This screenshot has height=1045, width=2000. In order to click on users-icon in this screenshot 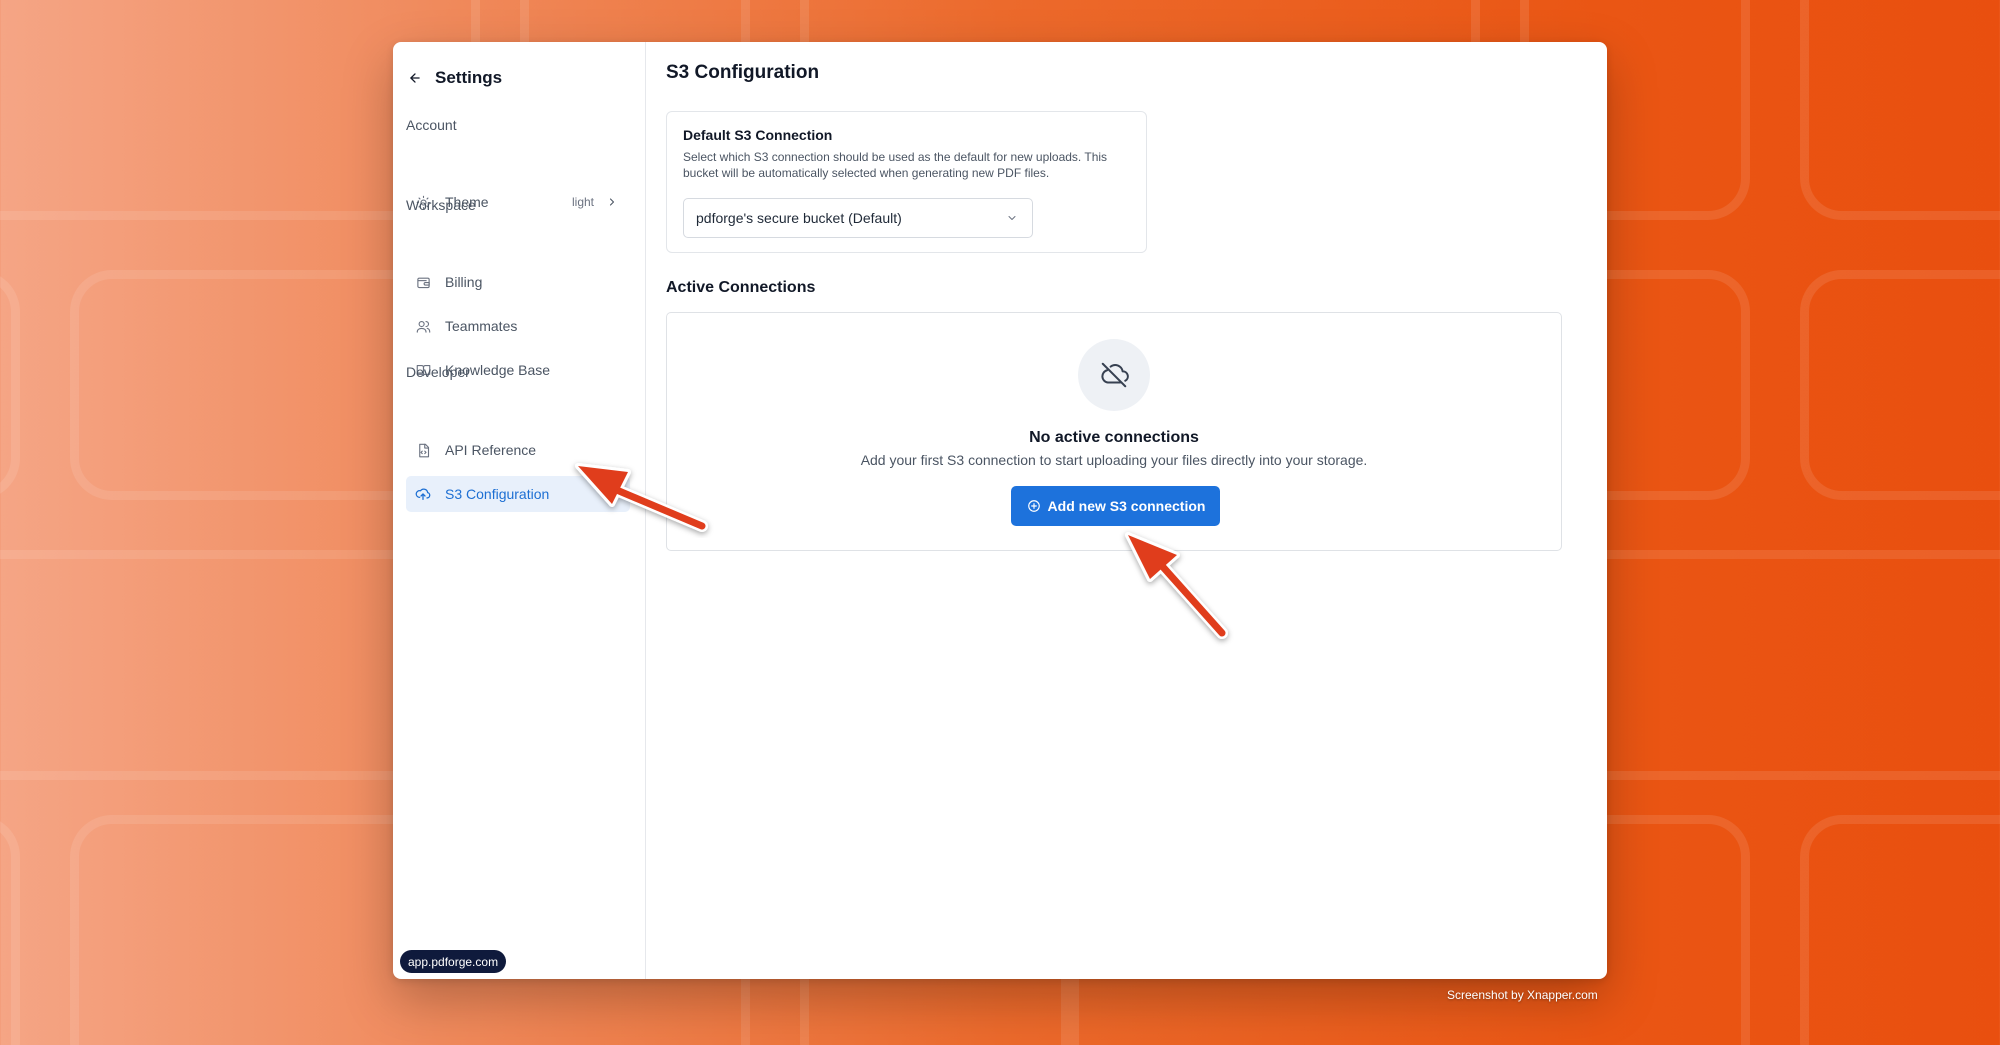, I will do `click(423, 326)`.